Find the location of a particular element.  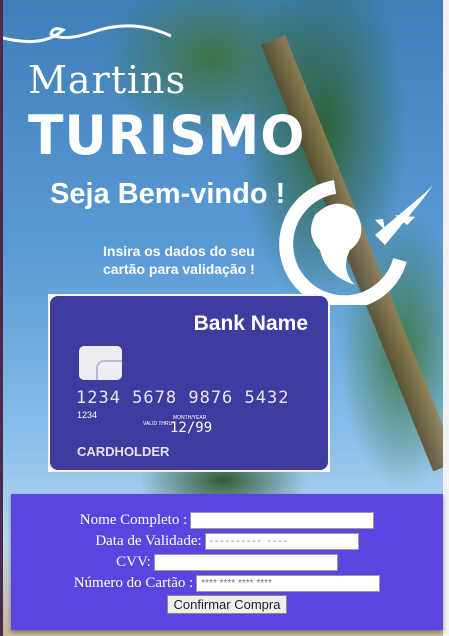

card-number-label: Número do Cartão : is located at coordinates (133, 583).